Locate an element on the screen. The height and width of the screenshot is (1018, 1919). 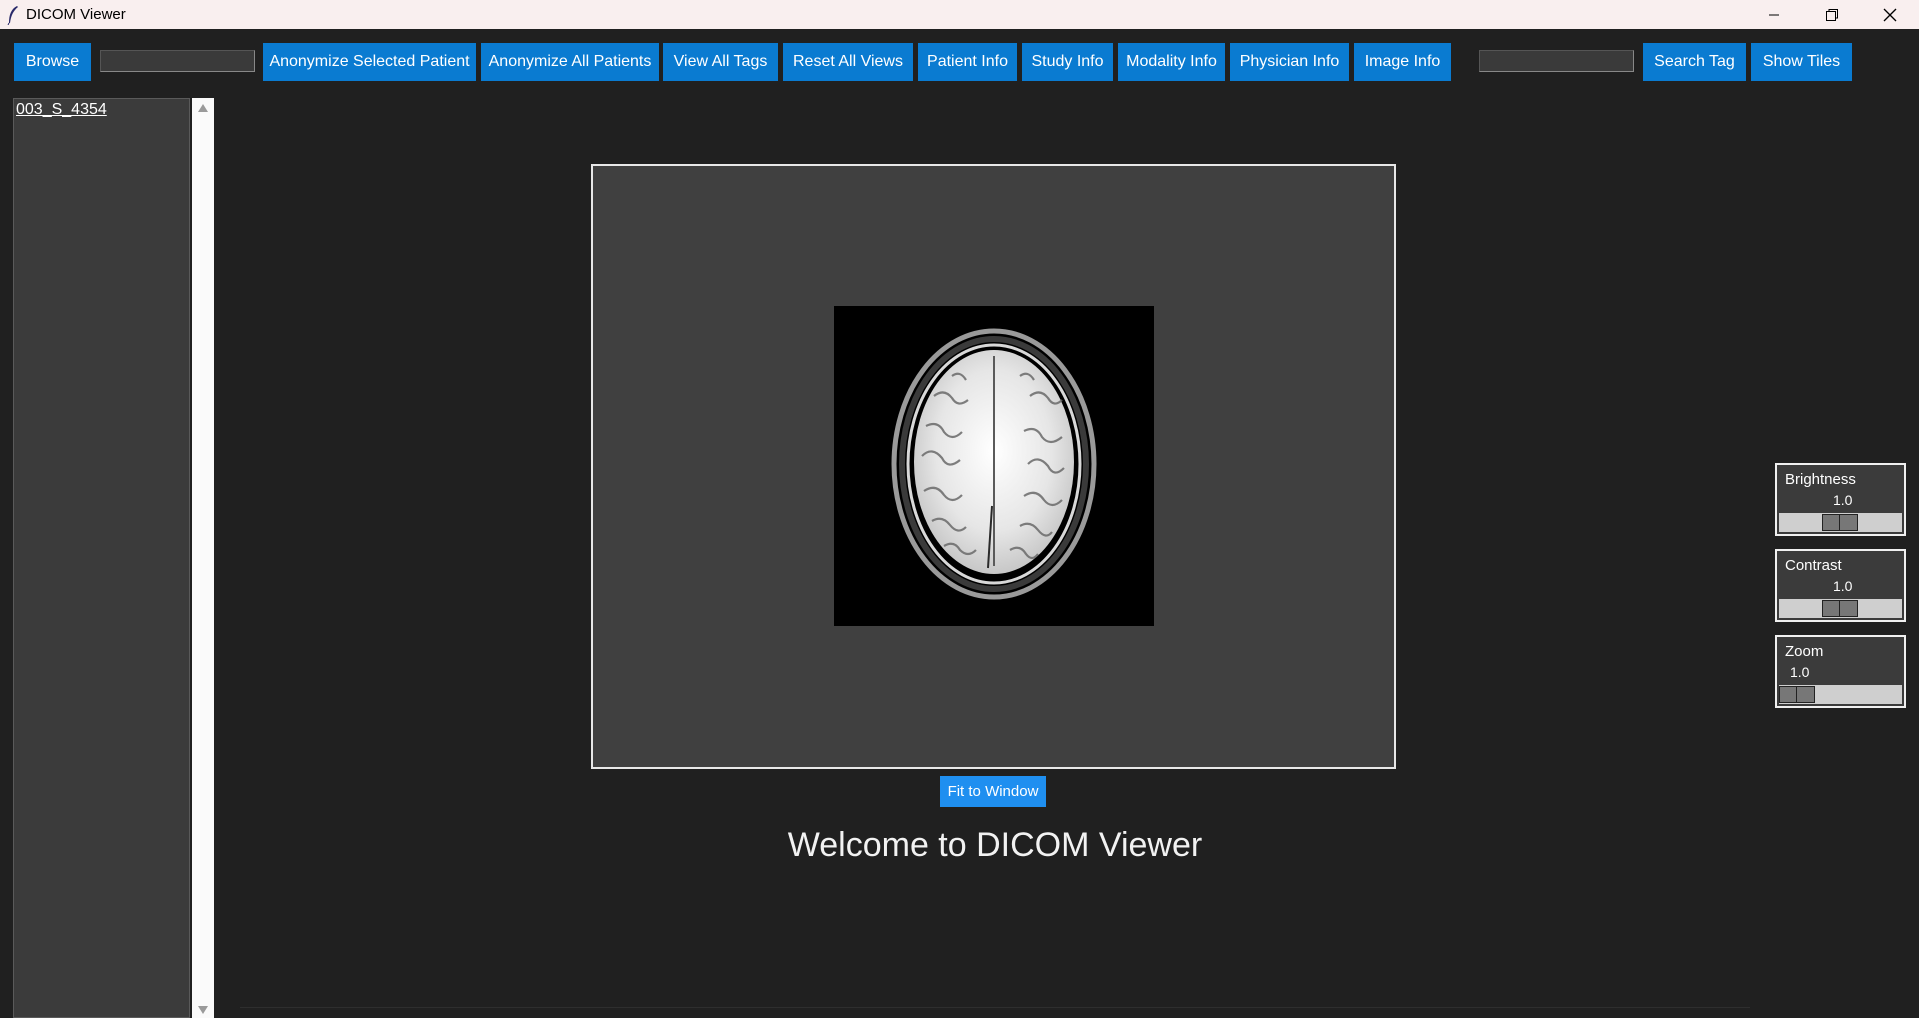
scroll-down-icon is located at coordinates (203, 1010).